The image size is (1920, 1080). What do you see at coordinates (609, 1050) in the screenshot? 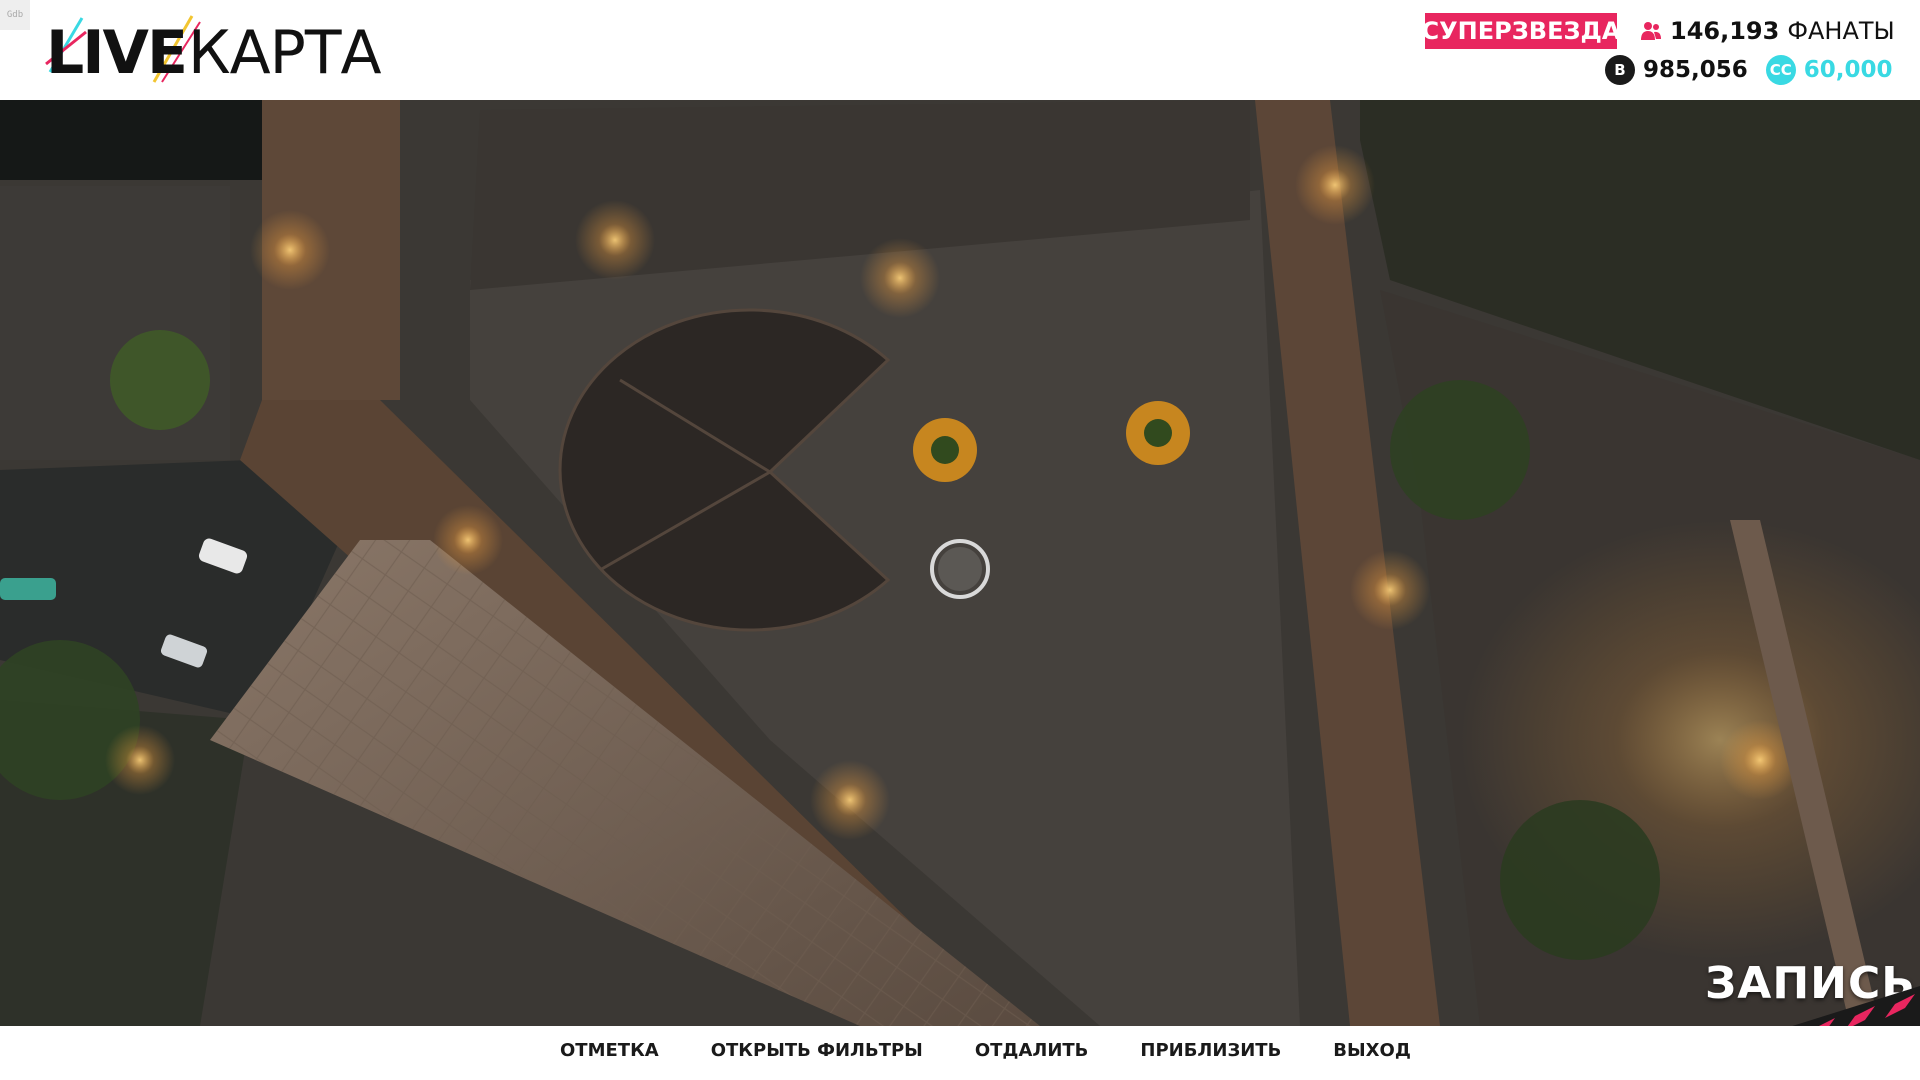
I see `action-mark-button: ОТМЕТКА` at bounding box center [609, 1050].